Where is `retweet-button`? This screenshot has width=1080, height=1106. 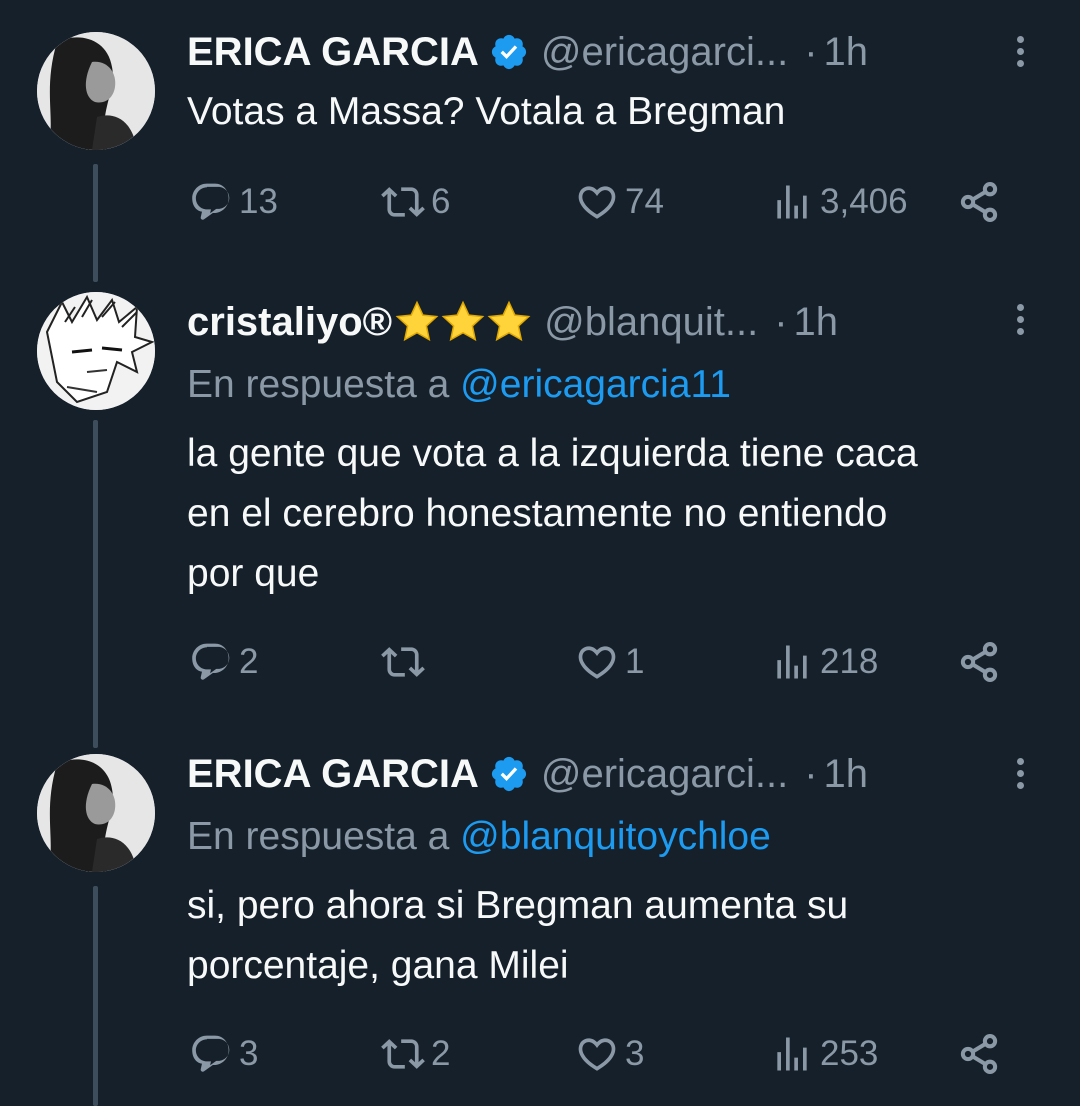 retweet-button is located at coordinates (406, 662).